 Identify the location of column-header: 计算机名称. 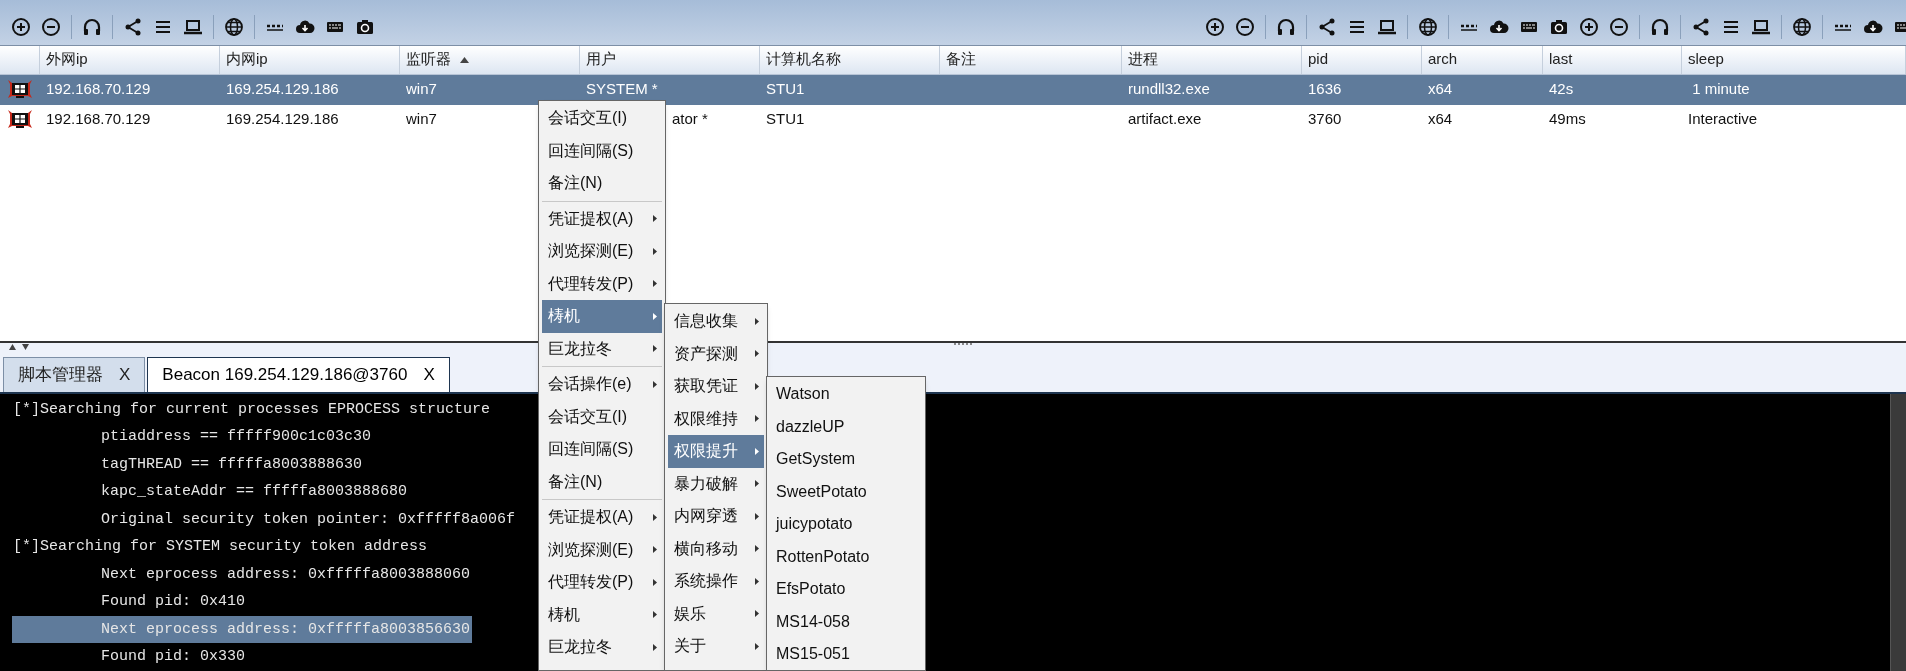
(850, 59).